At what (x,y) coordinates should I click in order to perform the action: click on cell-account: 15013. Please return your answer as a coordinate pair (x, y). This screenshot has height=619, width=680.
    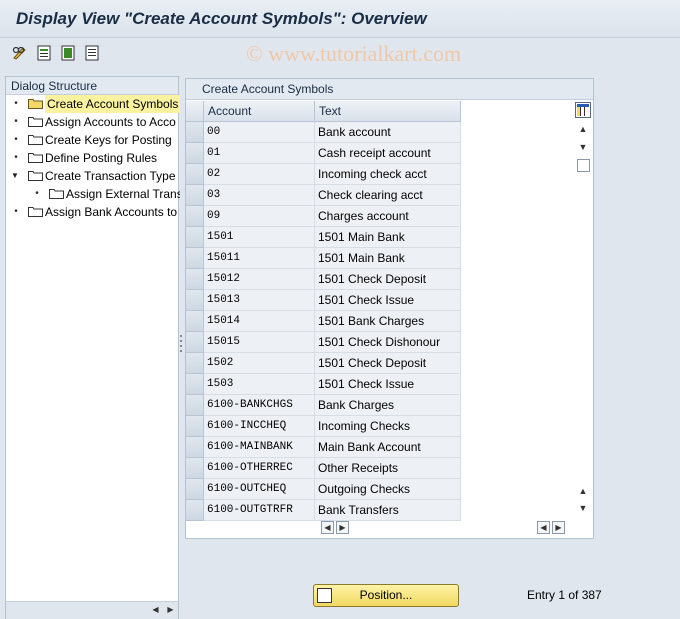
    Looking at the image, I should click on (259, 300).